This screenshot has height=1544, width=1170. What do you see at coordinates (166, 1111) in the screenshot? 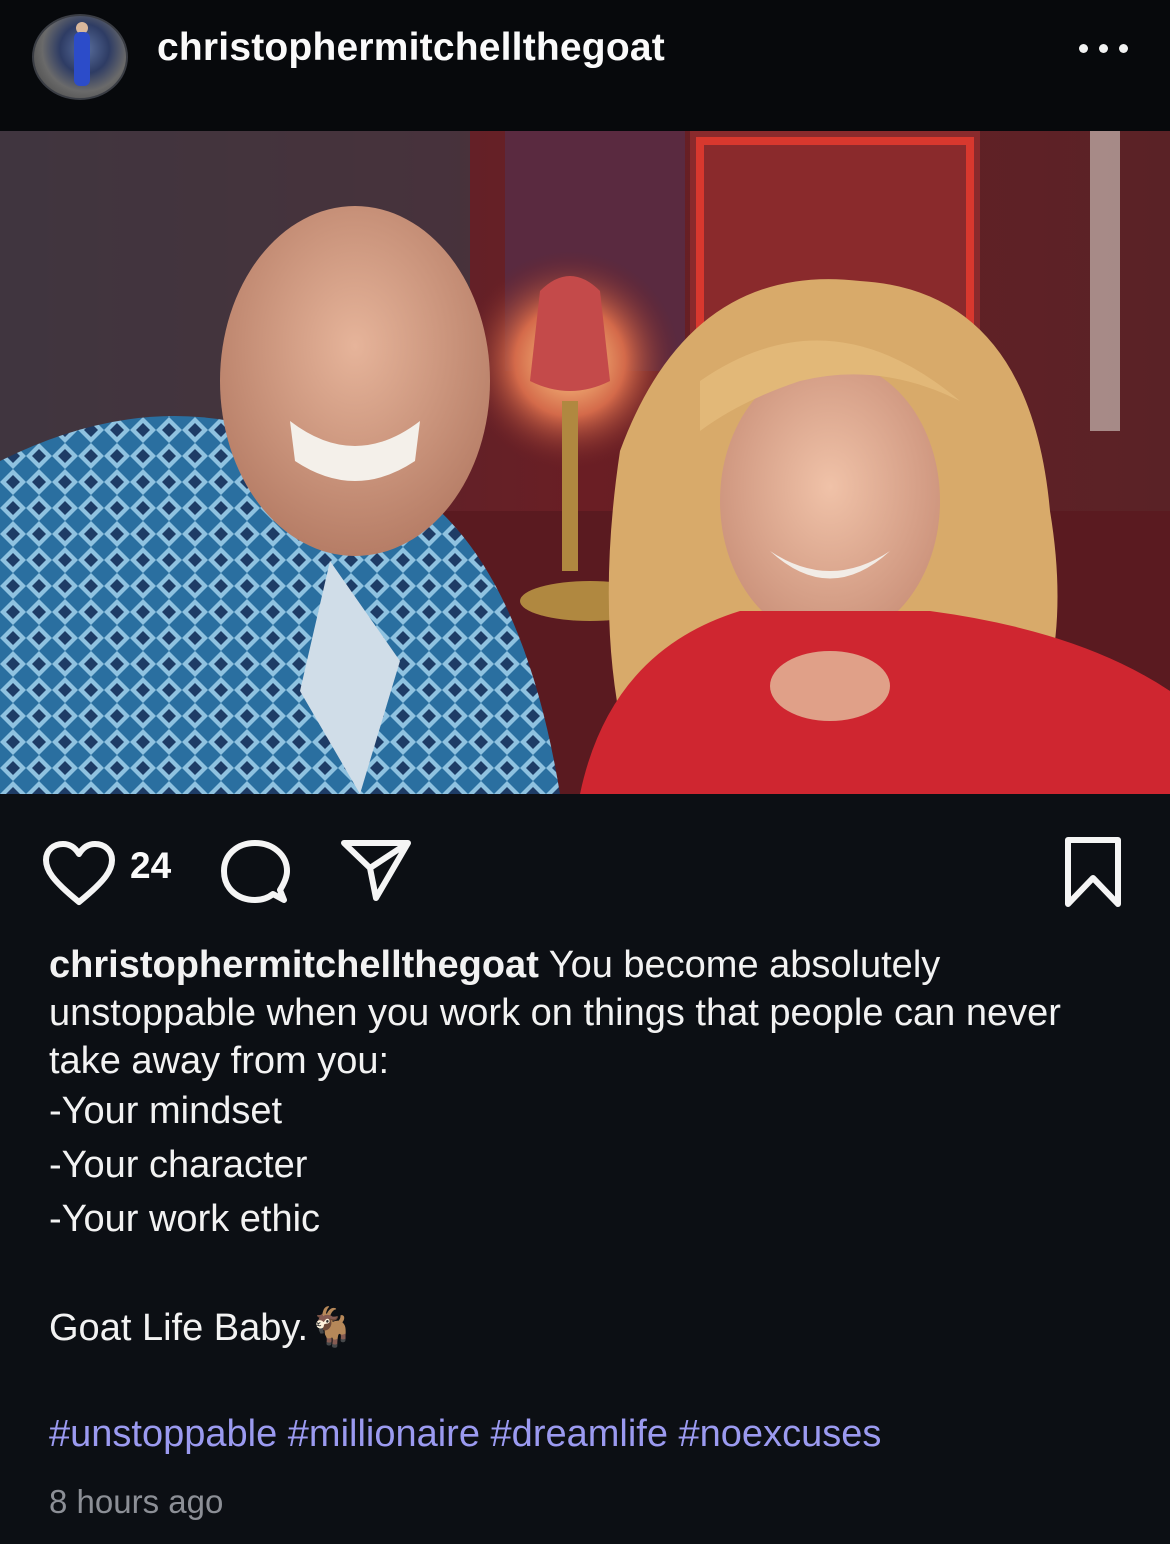
I see `caption-list-item: -Your mindset` at bounding box center [166, 1111].